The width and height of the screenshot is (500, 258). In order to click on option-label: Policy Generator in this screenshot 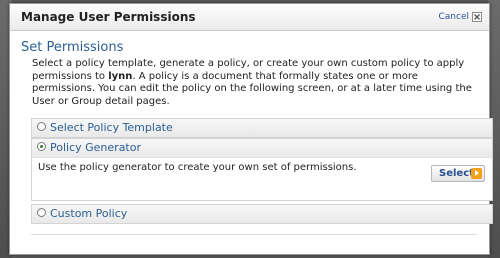, I will do `click(95, 147)`.